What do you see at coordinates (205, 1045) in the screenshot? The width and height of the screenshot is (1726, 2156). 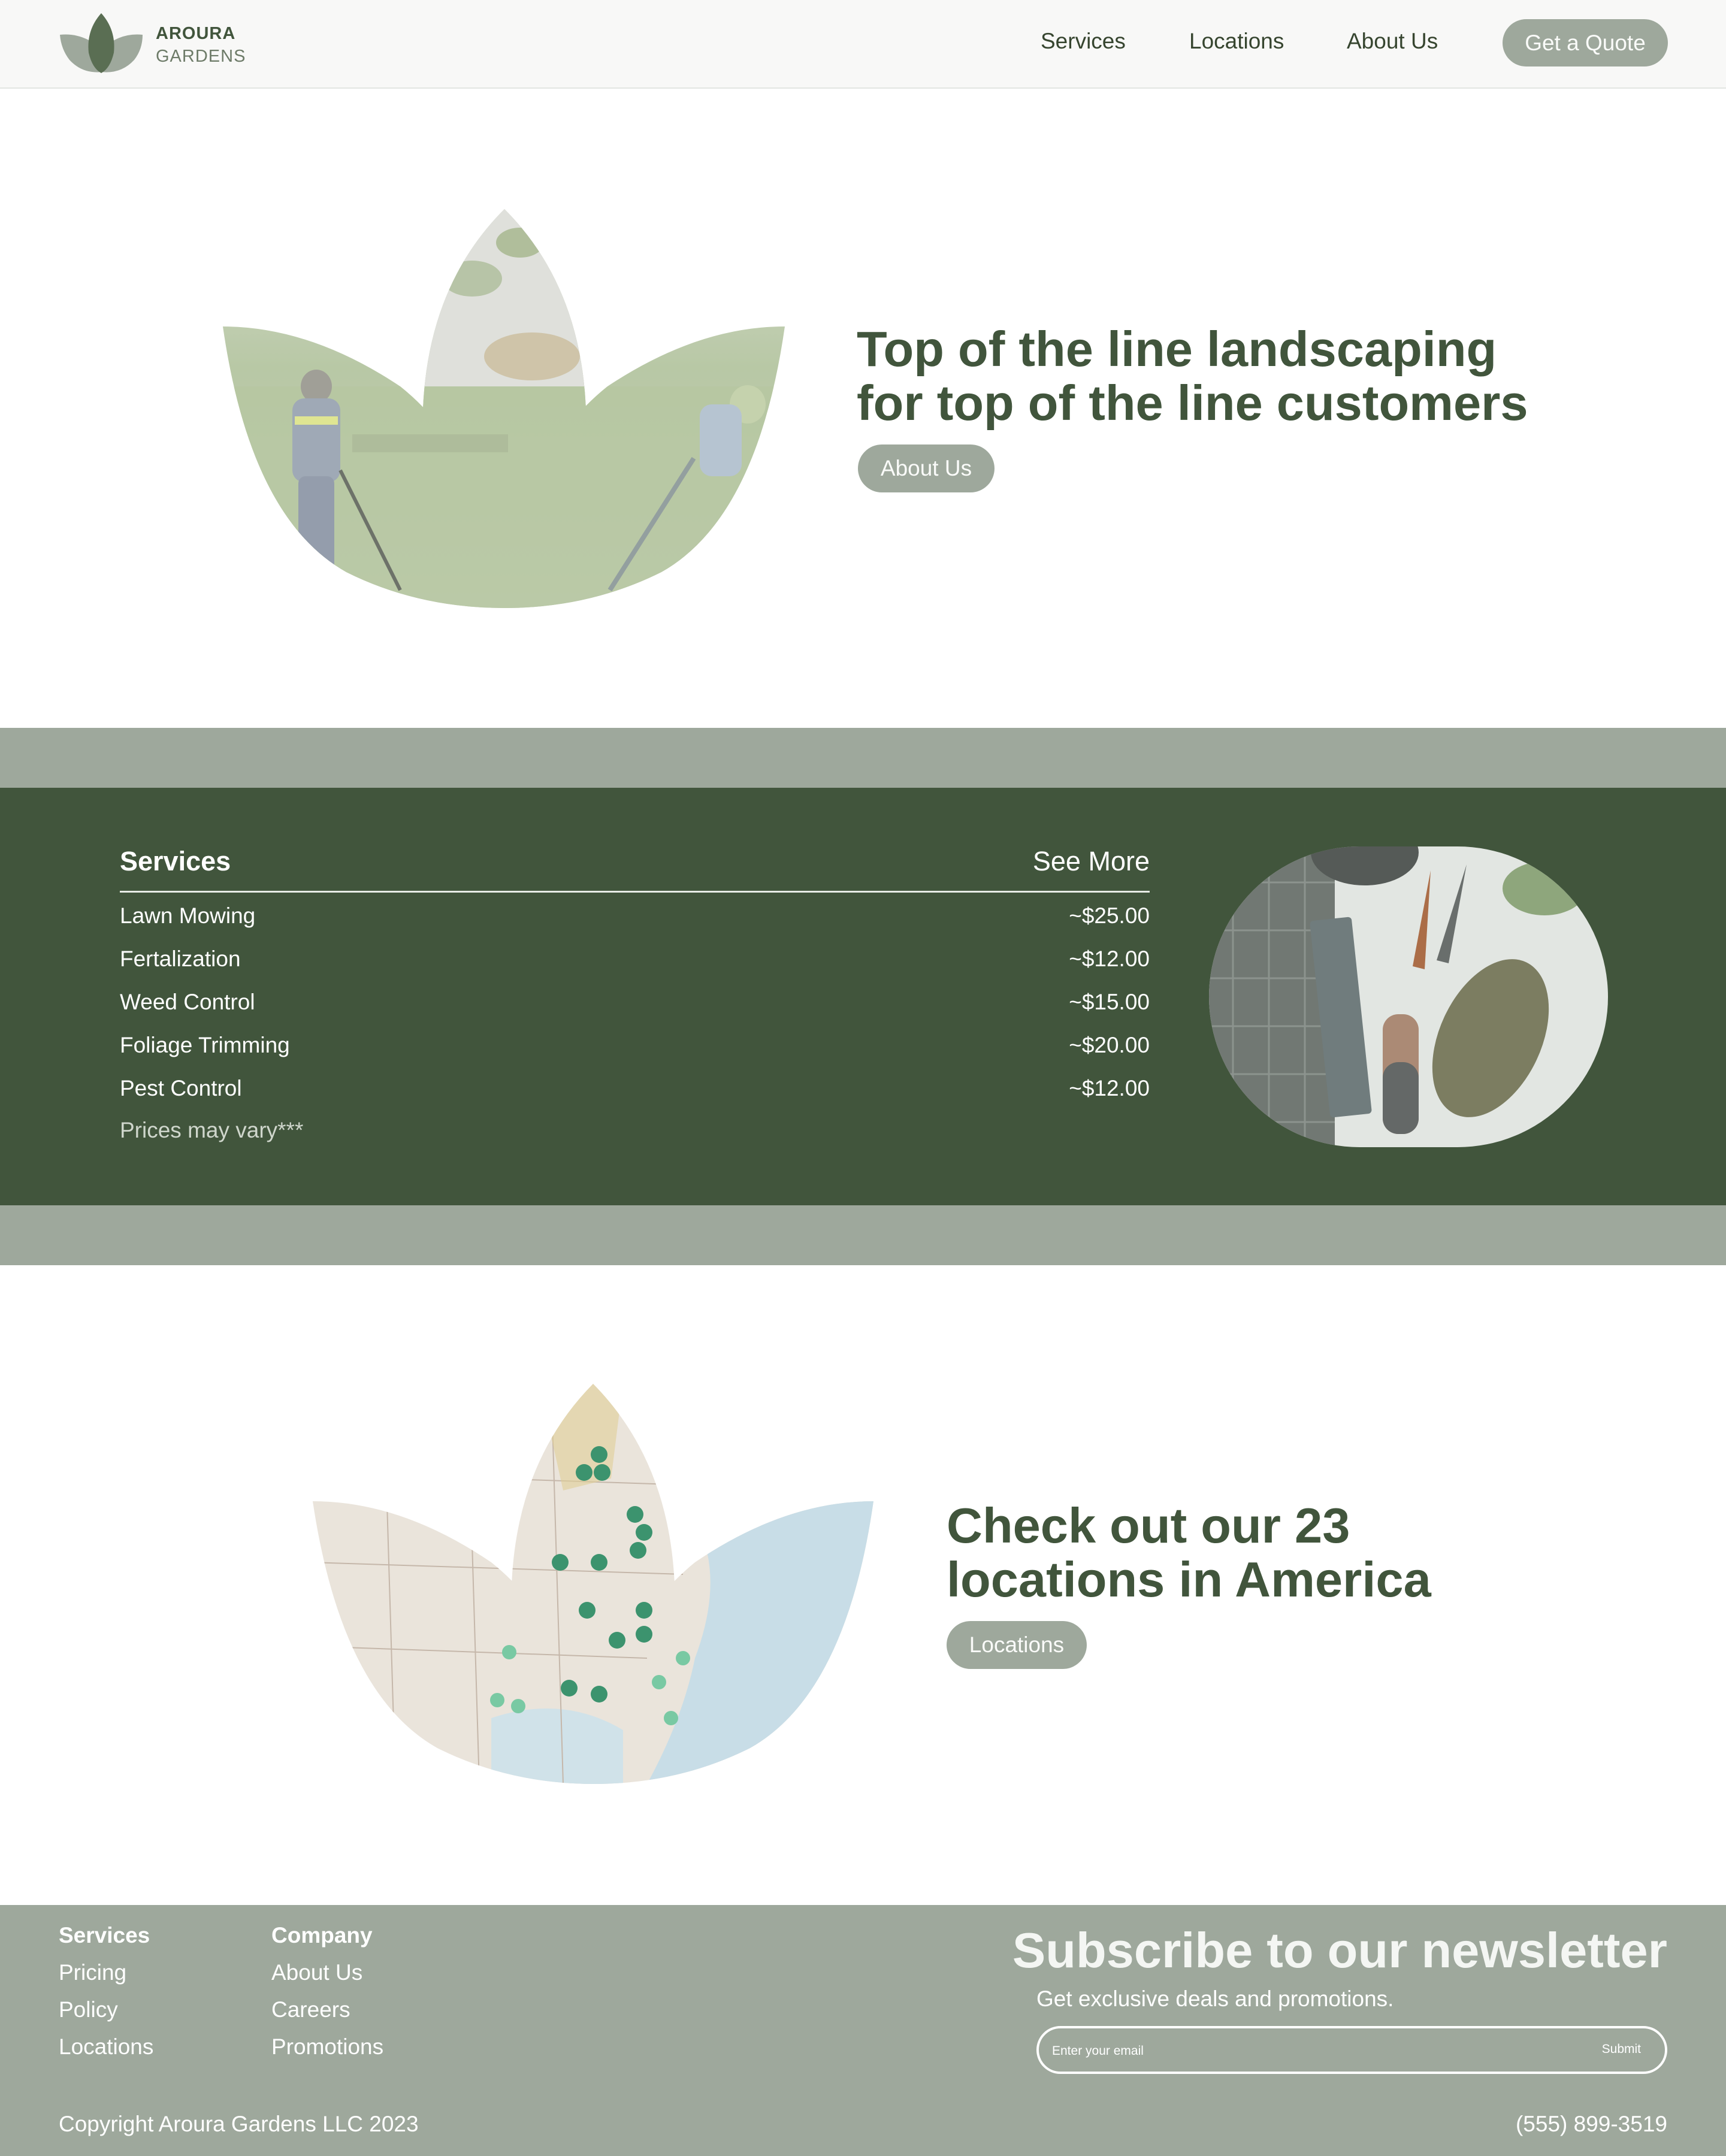 I see `service-name: Foliage Trimming` at bounding box center [205, 1045].